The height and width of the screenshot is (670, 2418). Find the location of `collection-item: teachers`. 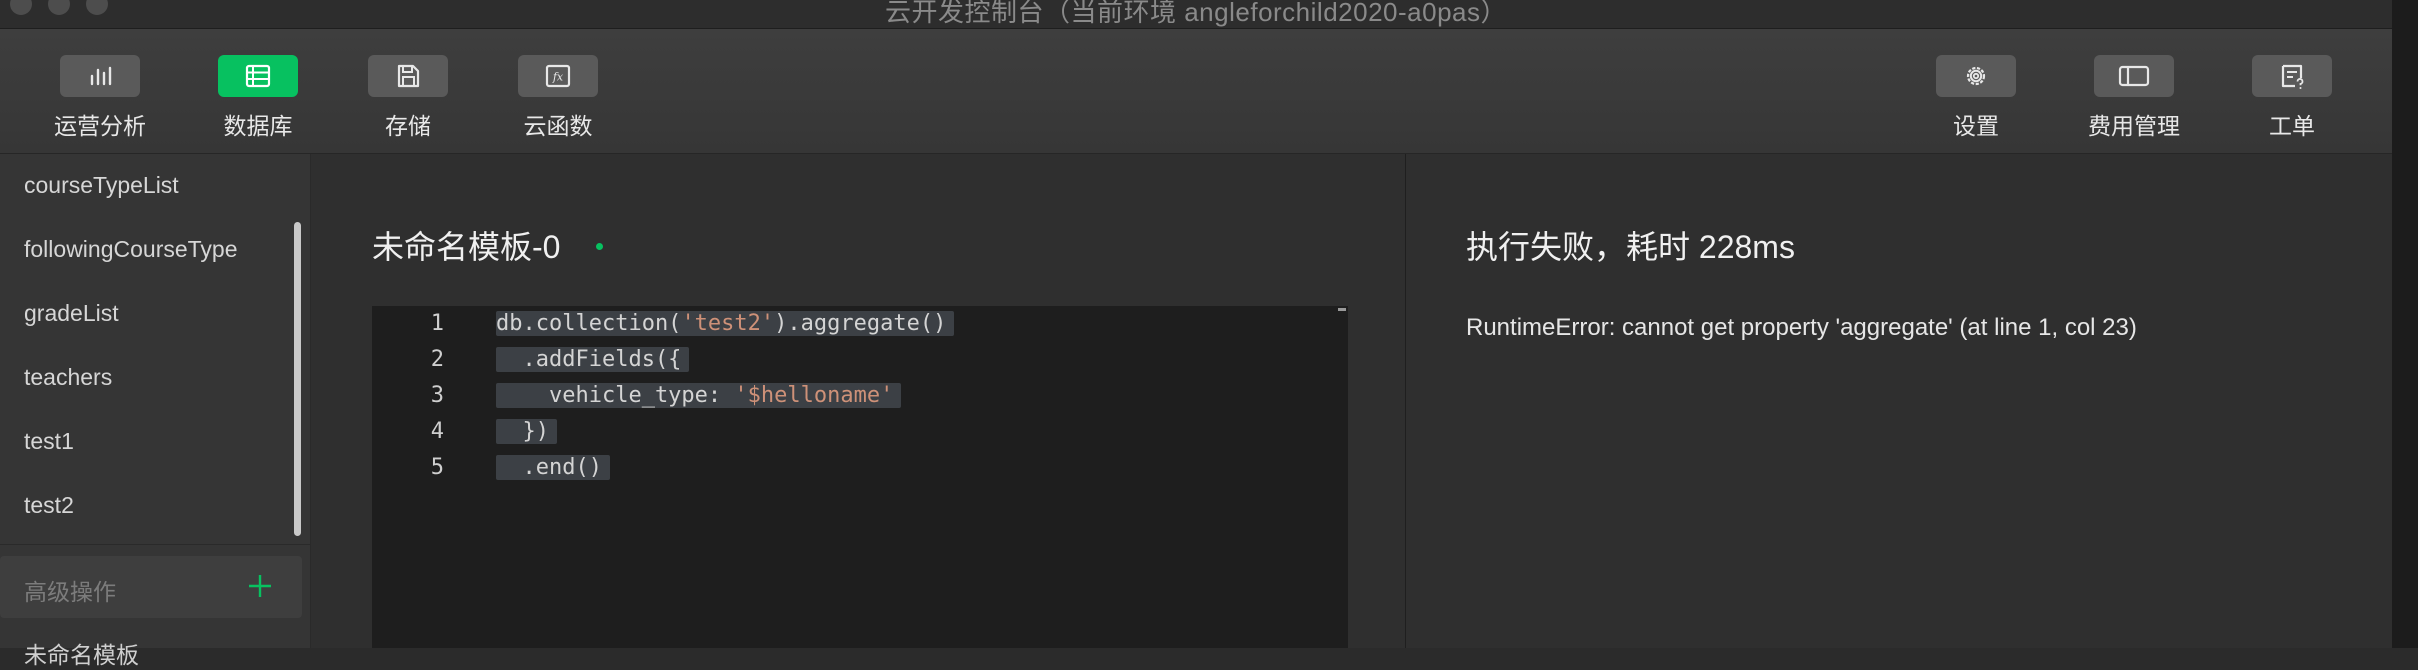

collection-item: teachers is located at coordinates (68, 377).